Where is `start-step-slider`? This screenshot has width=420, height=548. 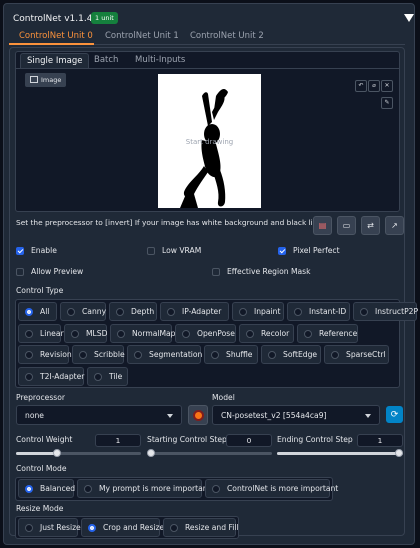
start-step-slider is located at coordinates (209, 453).